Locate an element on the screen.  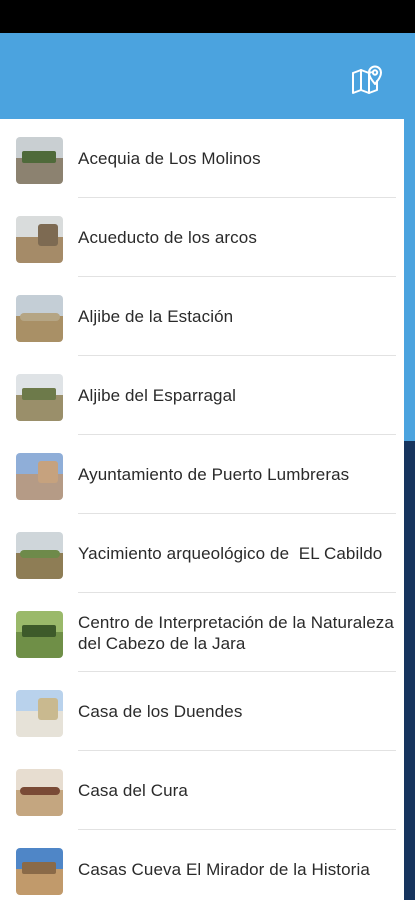
place-name: Ayuntamiento de Puerto Lumbreras is located at coordinates (214, 474).